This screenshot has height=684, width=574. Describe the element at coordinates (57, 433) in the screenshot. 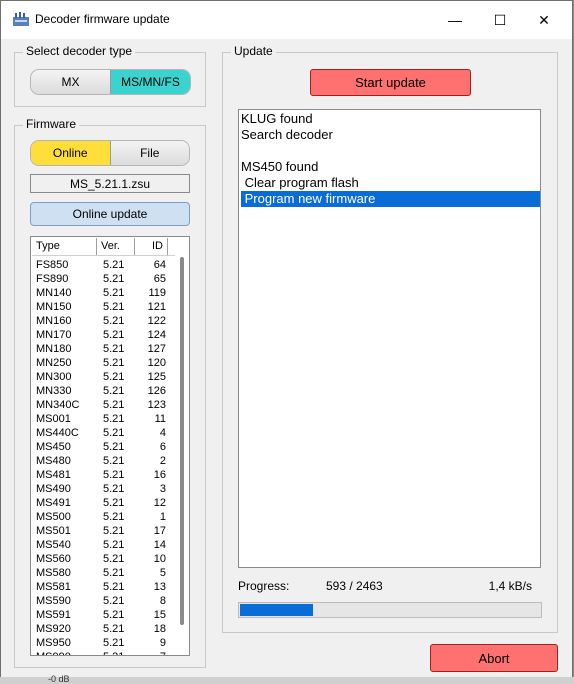

I see `decoder-type-cell: MS440C` at that location.